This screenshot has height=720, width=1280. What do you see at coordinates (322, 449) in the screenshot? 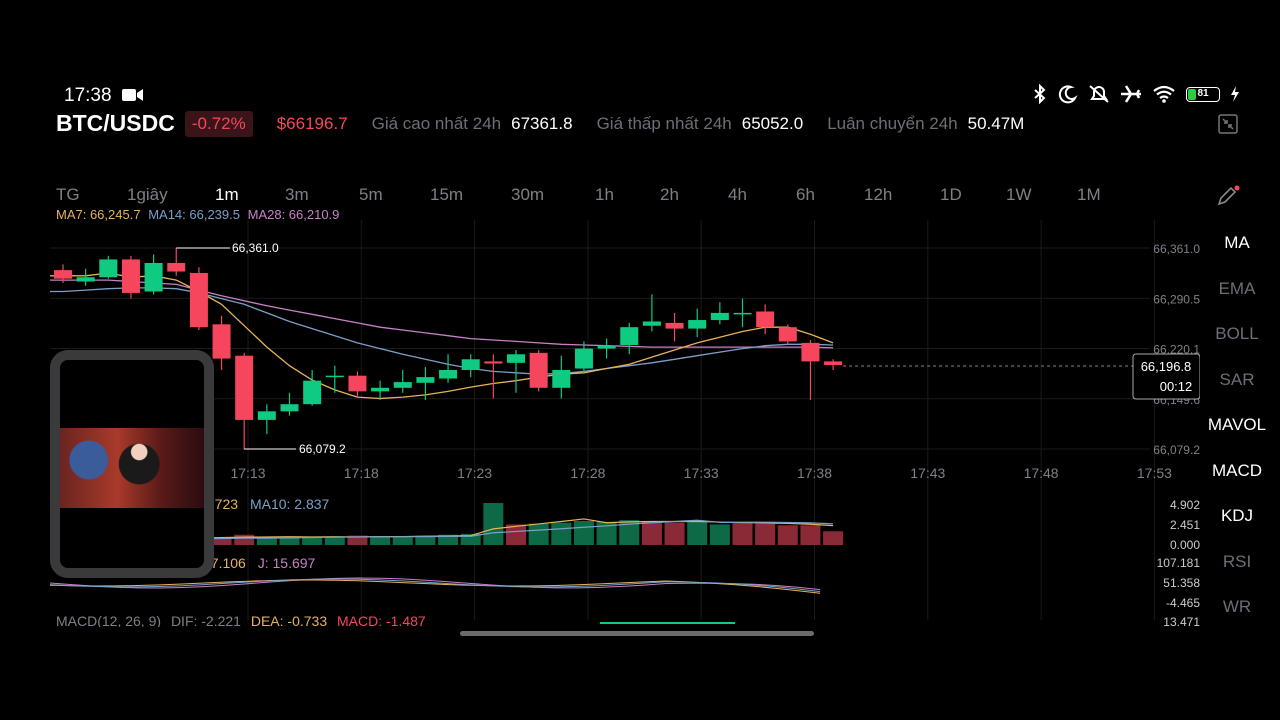
I see `low-marker-label: 66,079.2` at bounding box center [322, 449].